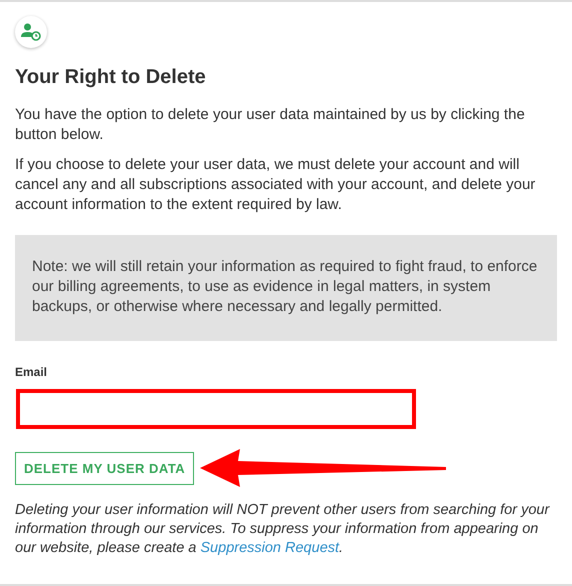 The height and width of the screenshot is (586, 572). I want to click on user-clock-icon, so click(31, 32).